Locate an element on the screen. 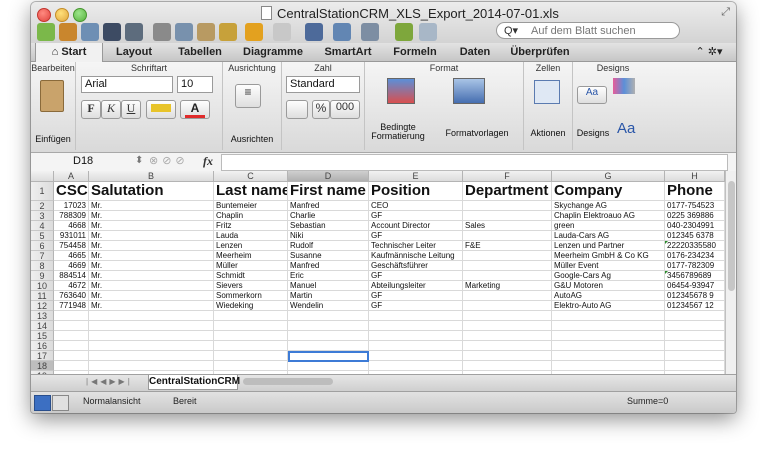 This screenshot has height=467, width=768. page-layout-view-icon is located at coordinates (60, 403).